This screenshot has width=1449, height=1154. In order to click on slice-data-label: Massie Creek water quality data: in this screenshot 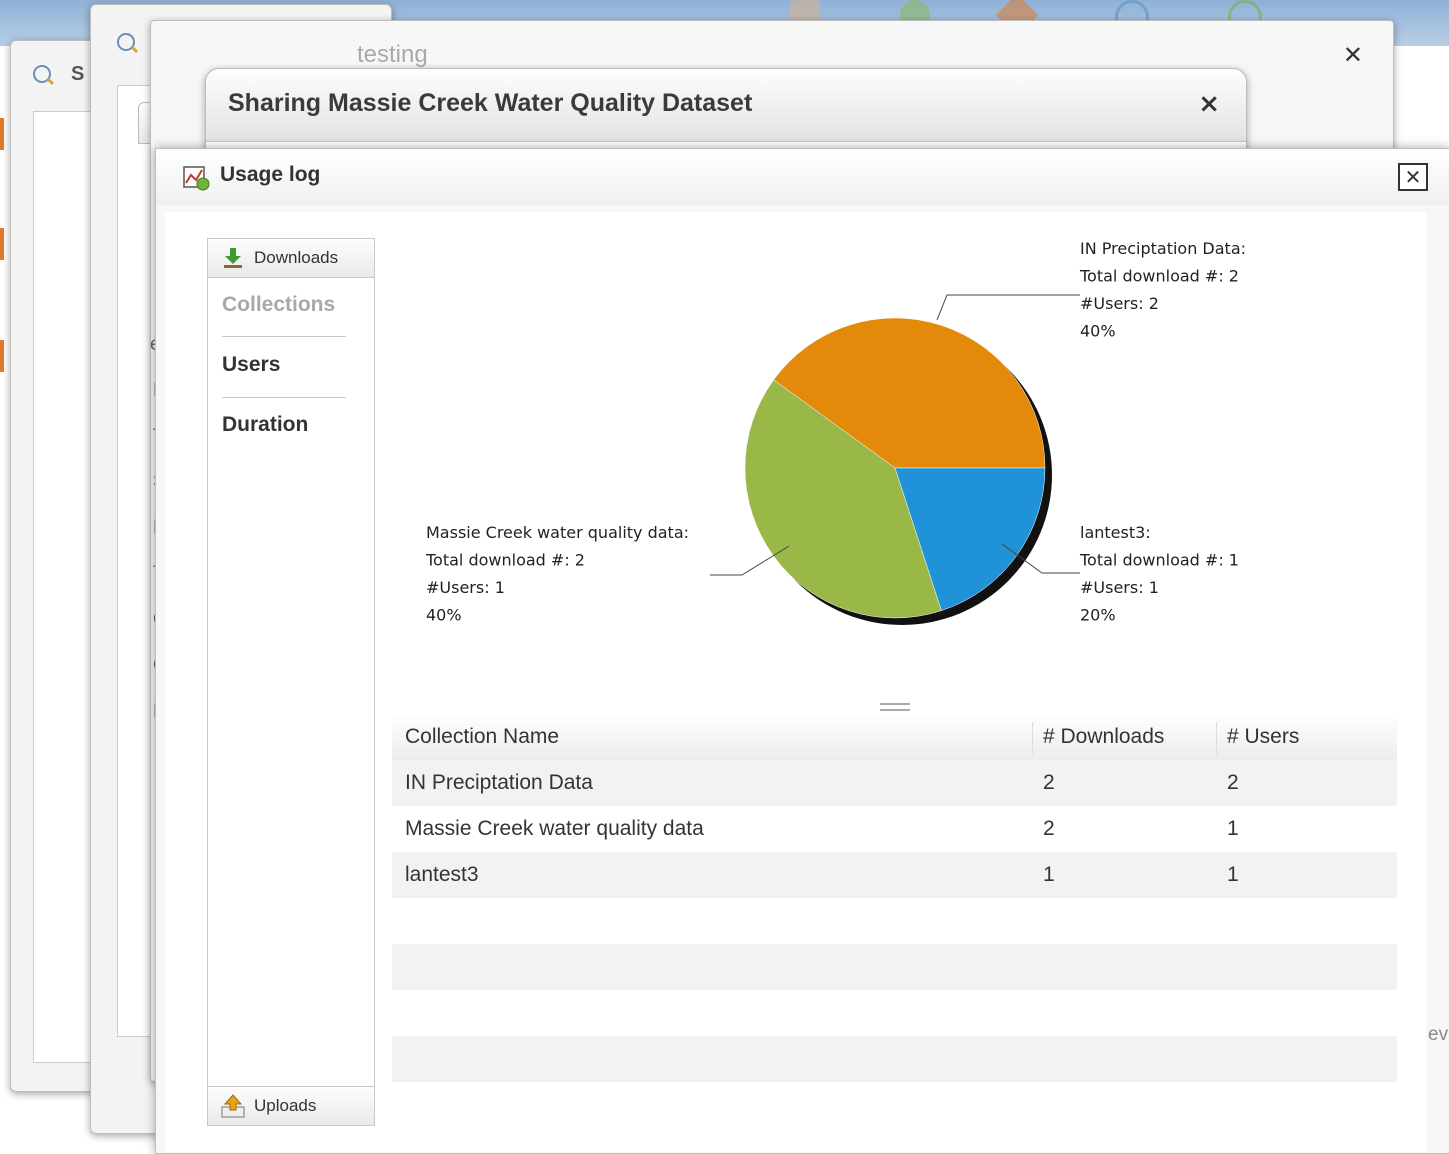, I will do `click(557, 532)`.